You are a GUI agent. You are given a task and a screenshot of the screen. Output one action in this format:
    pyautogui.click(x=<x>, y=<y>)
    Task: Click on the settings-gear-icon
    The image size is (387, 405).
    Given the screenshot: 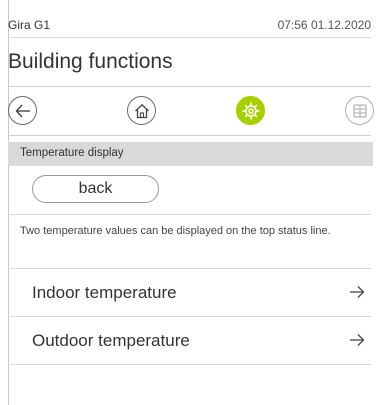 What is the action you would take?
    pyautogui.click(x=250, y=110)
    